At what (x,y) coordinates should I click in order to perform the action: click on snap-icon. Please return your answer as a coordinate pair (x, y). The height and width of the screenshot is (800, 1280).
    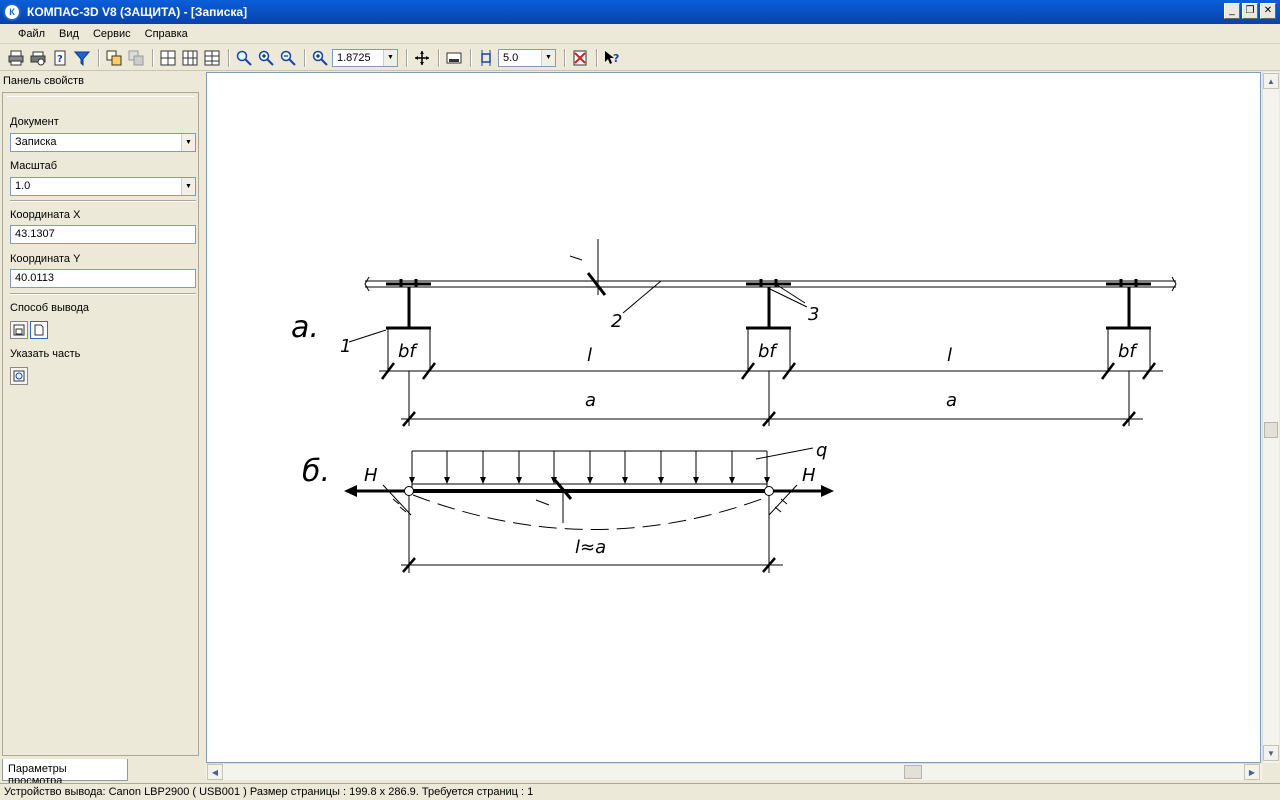
    Looking at the image, I should click on (486, 58).